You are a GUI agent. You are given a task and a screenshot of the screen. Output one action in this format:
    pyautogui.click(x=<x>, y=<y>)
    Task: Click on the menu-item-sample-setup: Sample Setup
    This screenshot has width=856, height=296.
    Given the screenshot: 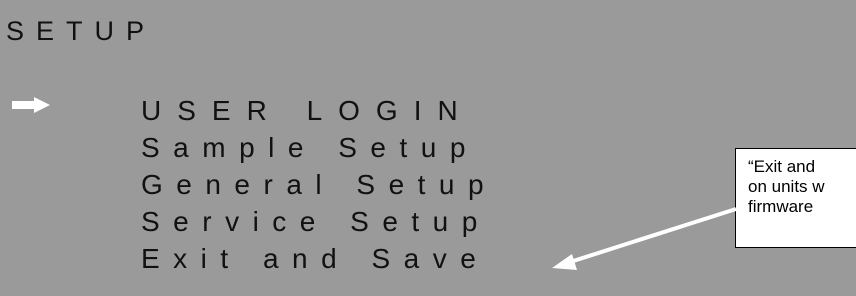 What is the action you would take?
    pyautogui.click(x=319, y=147)
    